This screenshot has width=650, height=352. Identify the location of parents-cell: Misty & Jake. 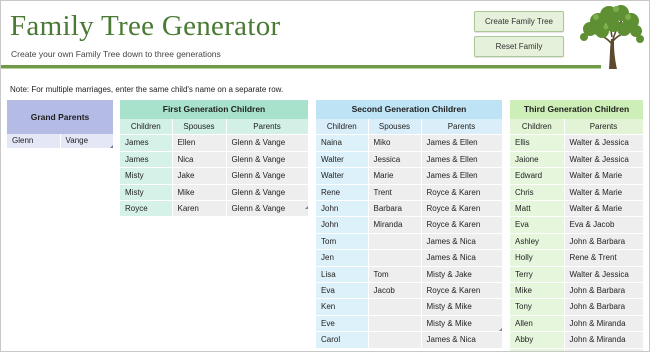
(462, 275).